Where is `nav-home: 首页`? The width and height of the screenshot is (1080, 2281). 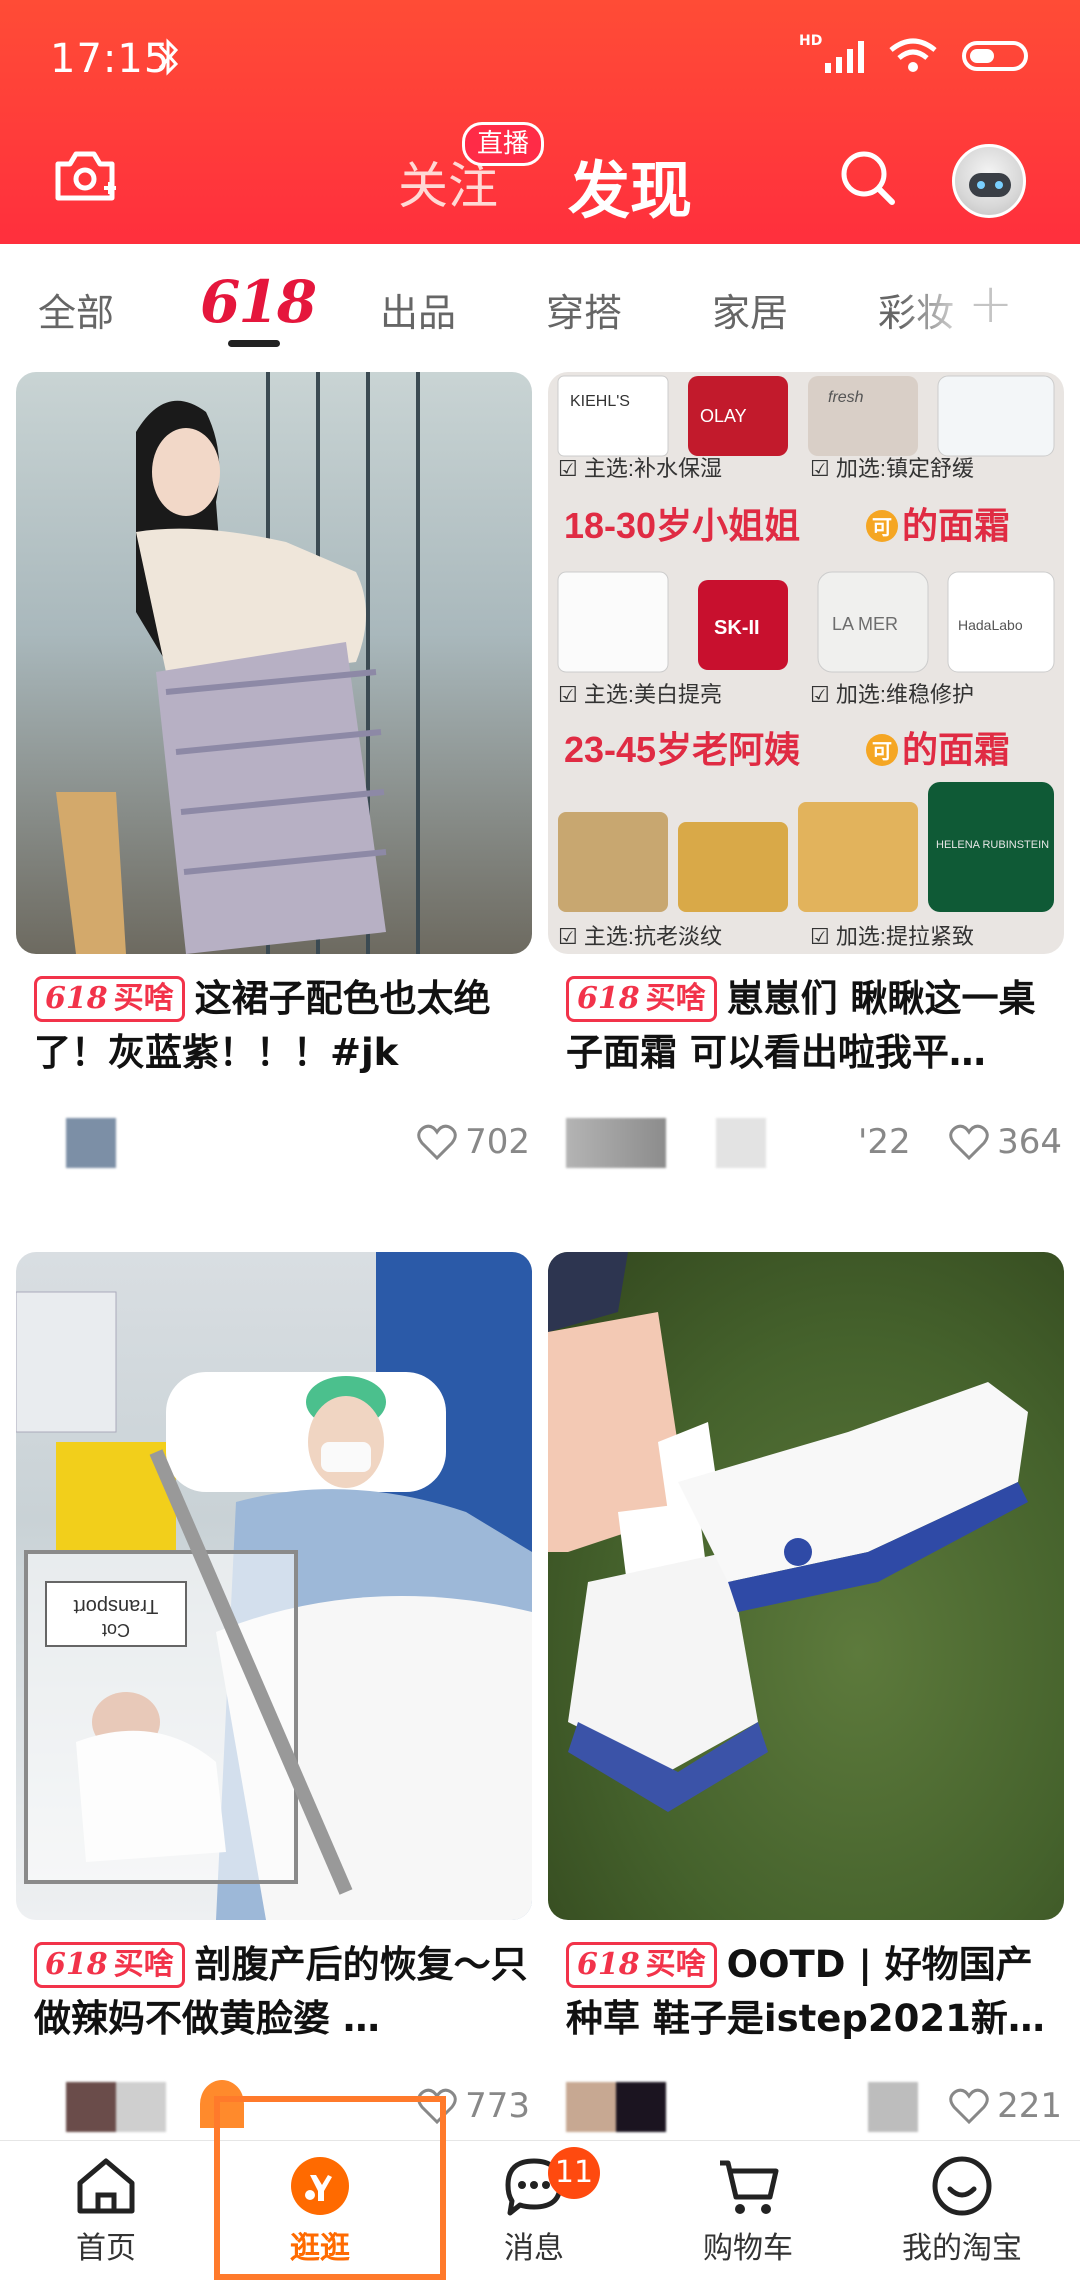 nav-home: 首页 is located at coordinates (106, 2211).